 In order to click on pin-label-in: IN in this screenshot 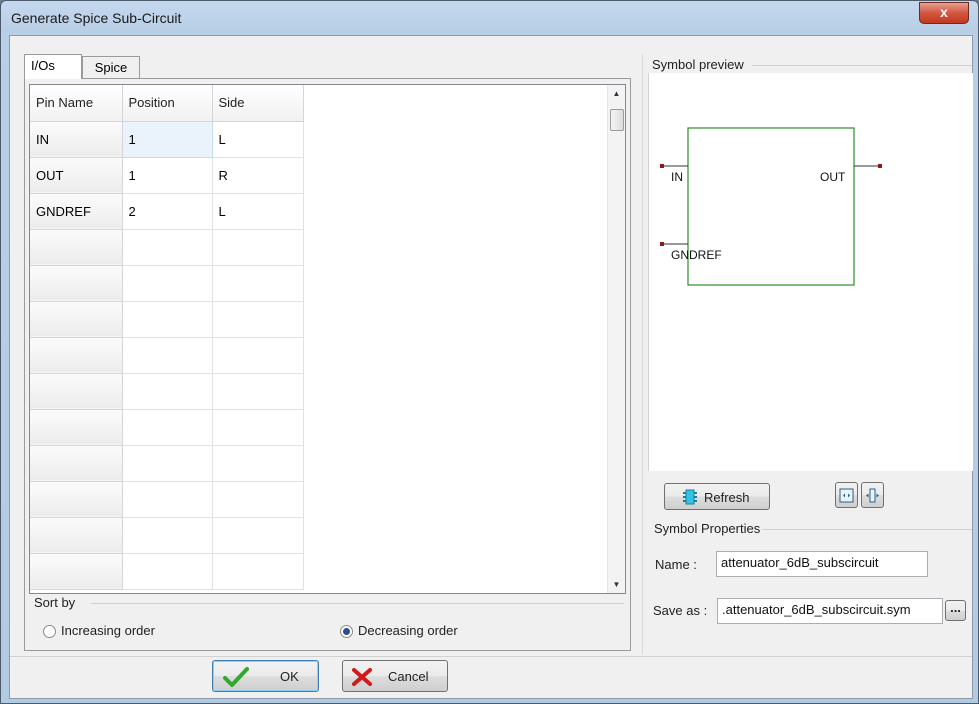, I will do `click(677, 177)`.